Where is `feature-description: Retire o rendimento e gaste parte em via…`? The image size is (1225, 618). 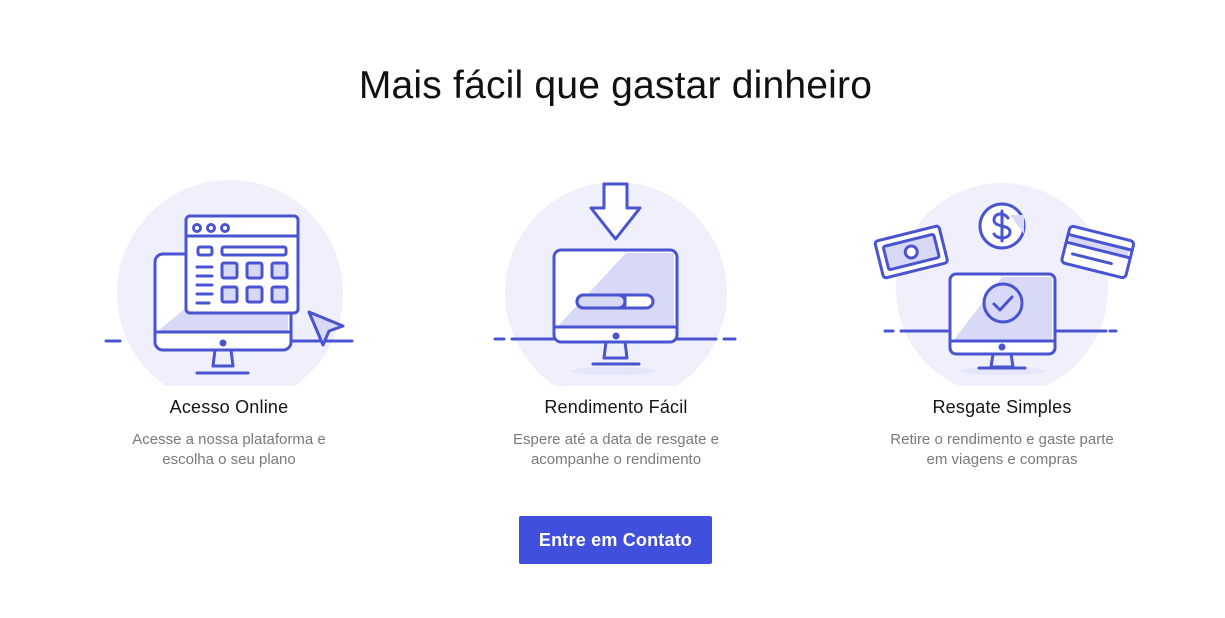
feature-description: Retire o rendimento e gaste parte em via… is located at coordinates (1002, 449).